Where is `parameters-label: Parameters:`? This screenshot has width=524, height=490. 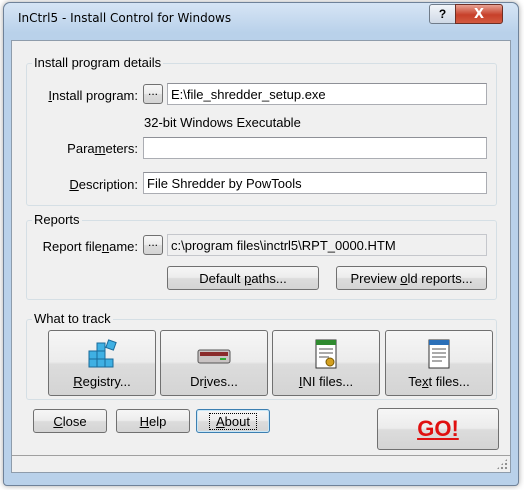 parameters-label: Parameters: is located at coordinates (102, 148).